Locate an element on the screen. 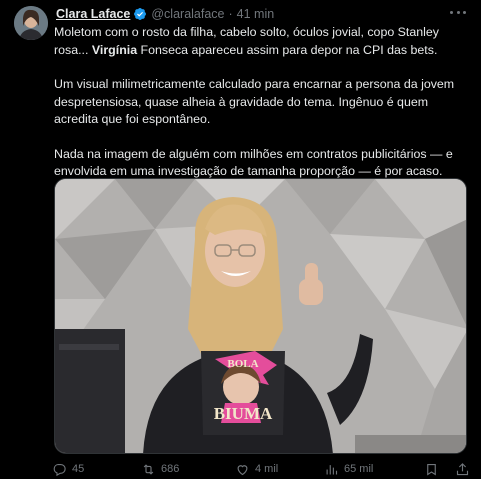 This screenshot has height=479, width=481. retweet-count: 686 is located at coordinates (170, 469).